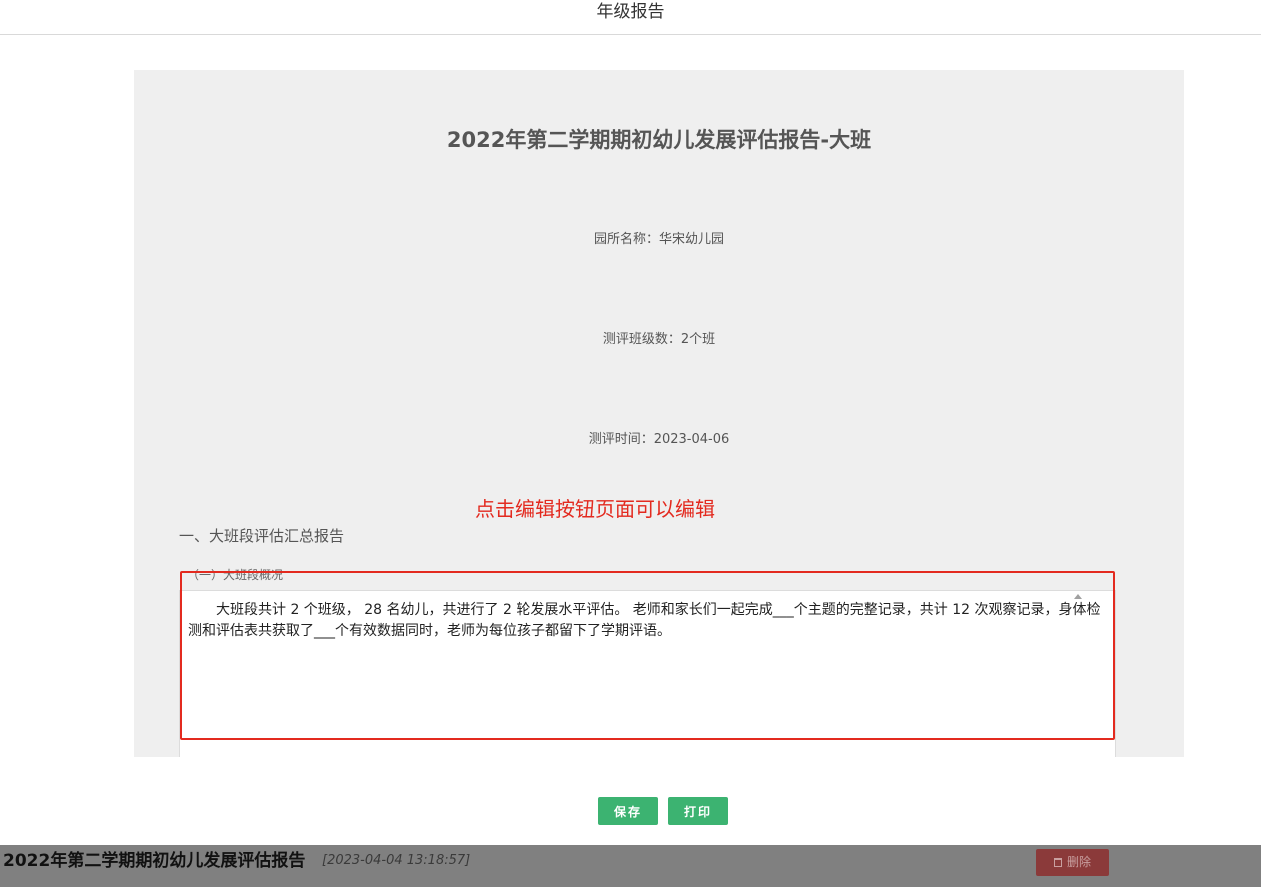 Image resolution: width=1261 pixels, height=887 pixels. What do you see at coordinates (1078, 862) in the screenshot?
I see `delete-label: 删除` at bounding box center [1078, 862].